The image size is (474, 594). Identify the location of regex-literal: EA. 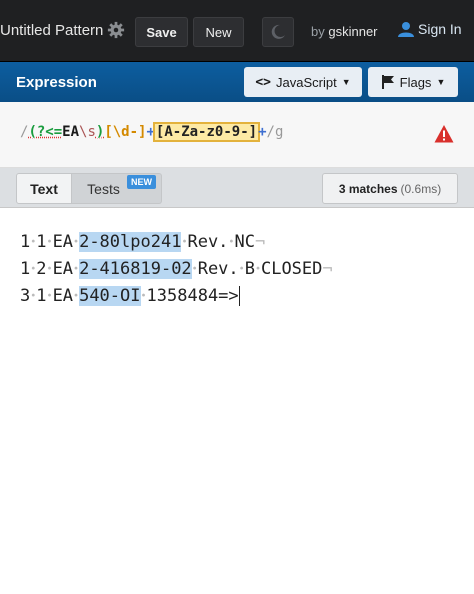
(71, 132).